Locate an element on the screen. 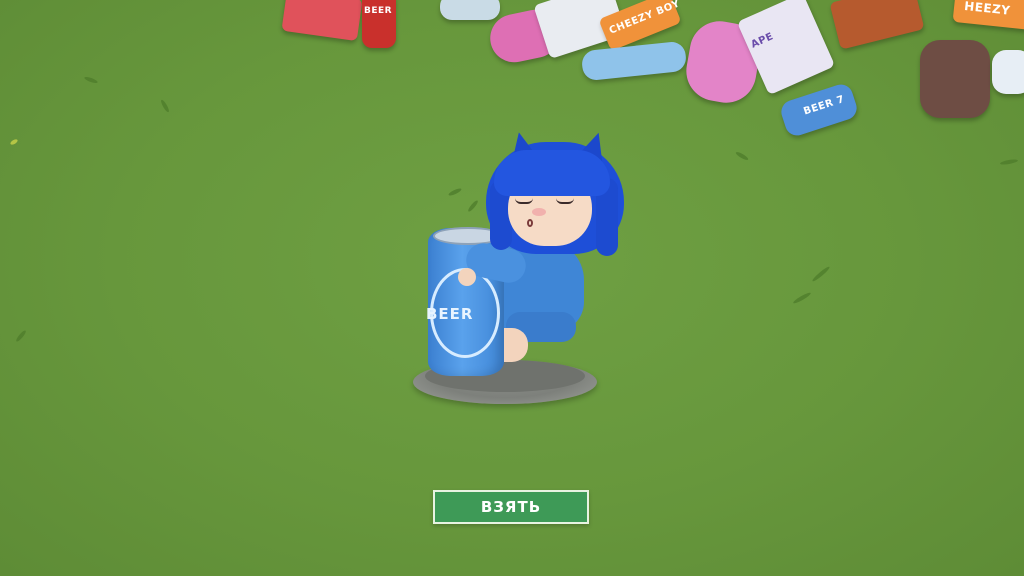  item-label: APE is located at coordinates (762, 41).